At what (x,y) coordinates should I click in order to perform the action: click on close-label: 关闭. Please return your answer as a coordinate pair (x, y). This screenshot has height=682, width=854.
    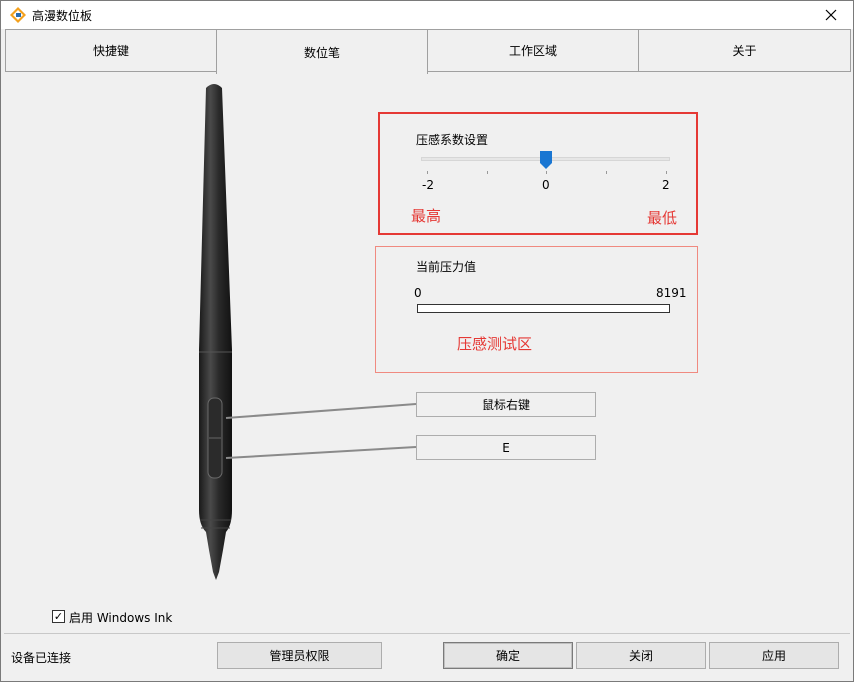
    Looking at the image, I should click on (640, 656).